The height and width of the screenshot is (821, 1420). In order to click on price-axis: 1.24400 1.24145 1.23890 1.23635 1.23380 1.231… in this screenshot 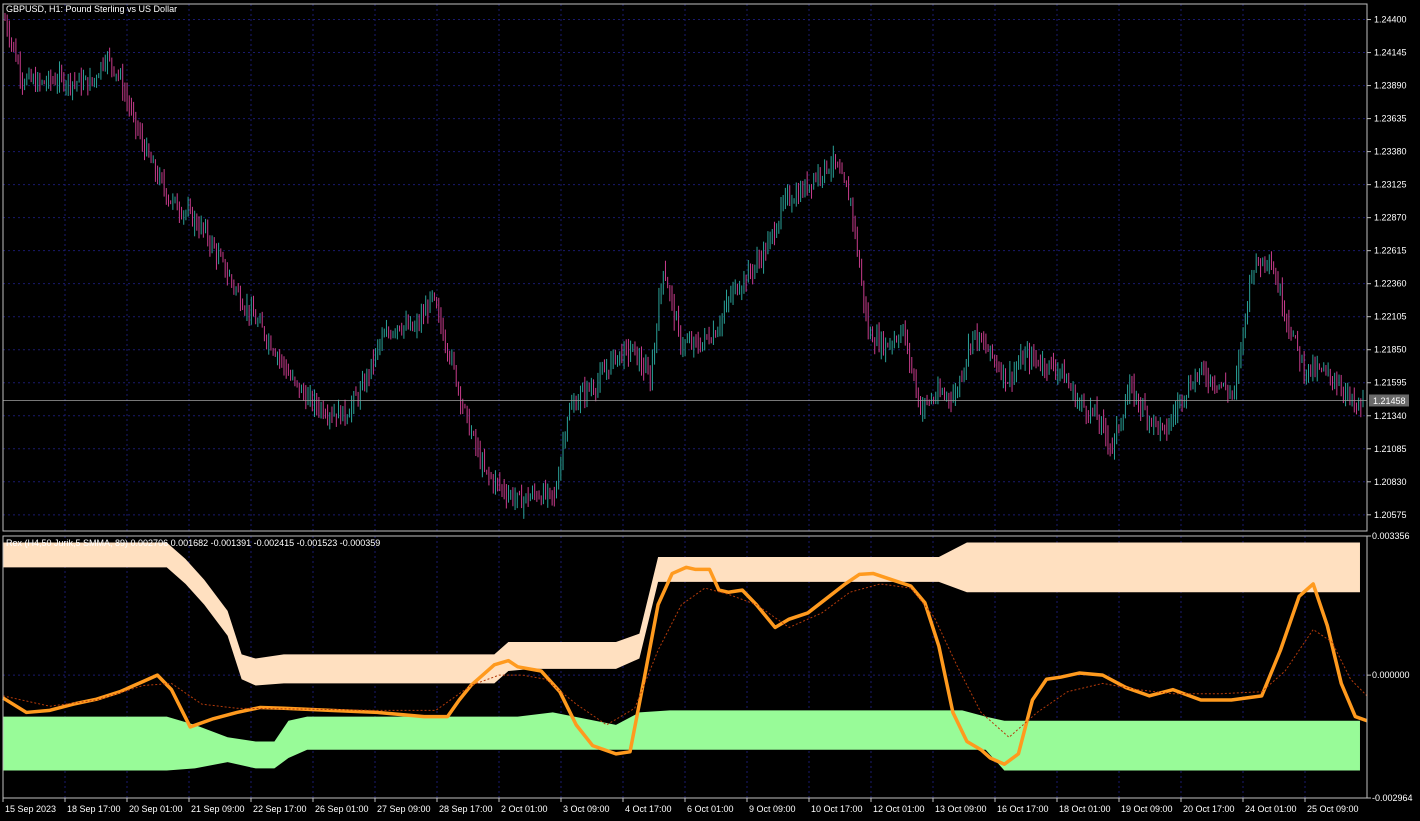, I will do `click(1387, 267)`.